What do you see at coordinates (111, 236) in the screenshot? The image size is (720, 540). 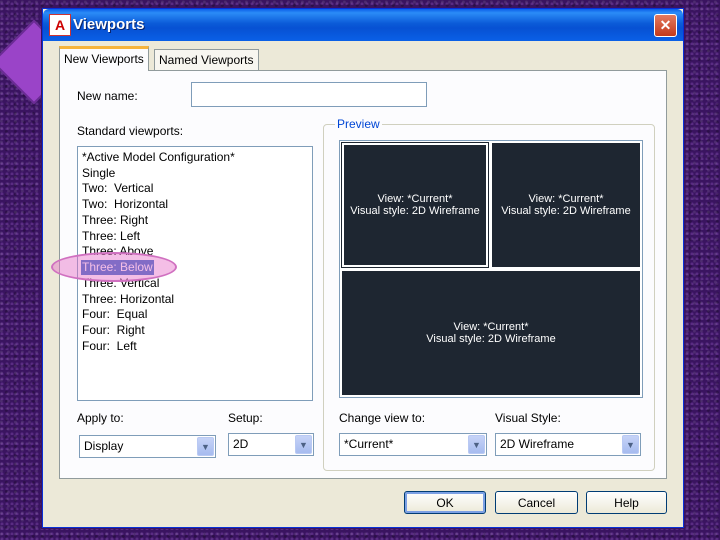 I see `list-item: Three: Left` at bounding box center [111, 236].